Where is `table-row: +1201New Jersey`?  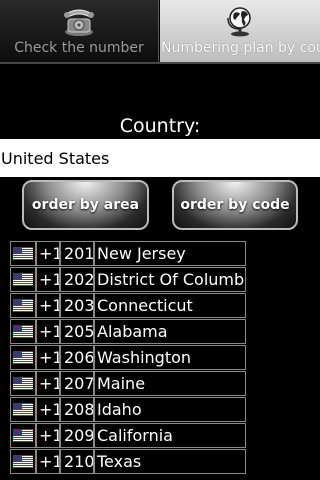 table-row: +1201New Jersey is located at coordinates (128, 254).